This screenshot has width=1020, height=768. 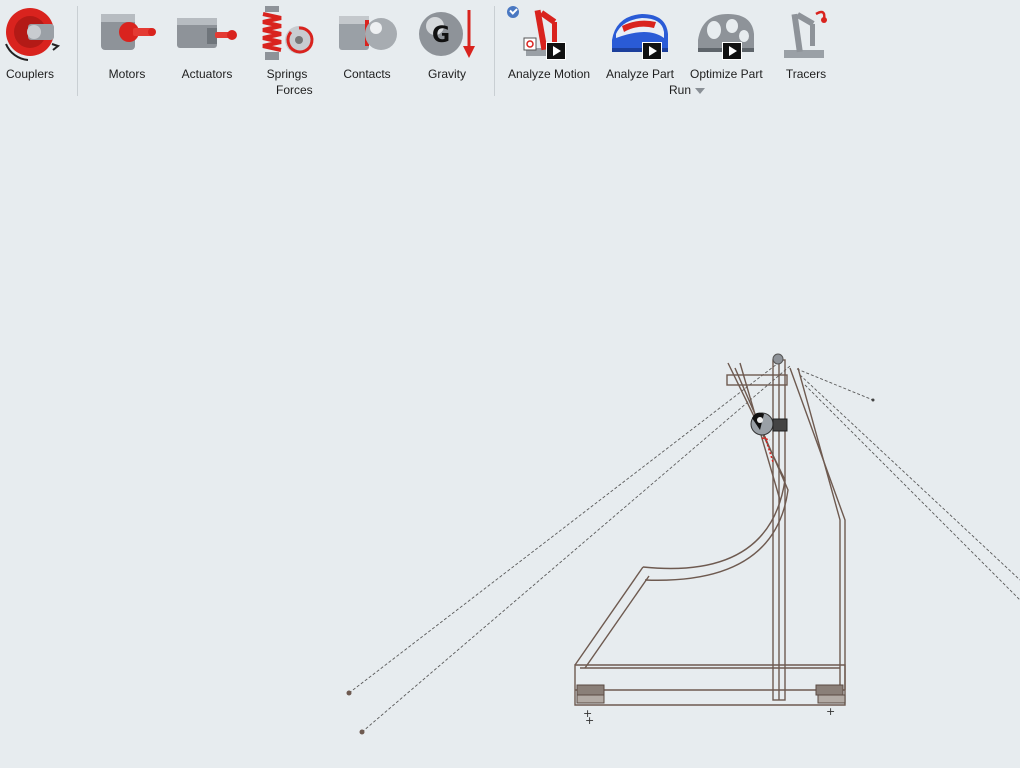 I want to click on springs-label: Springs, so click(x=287, y=74).